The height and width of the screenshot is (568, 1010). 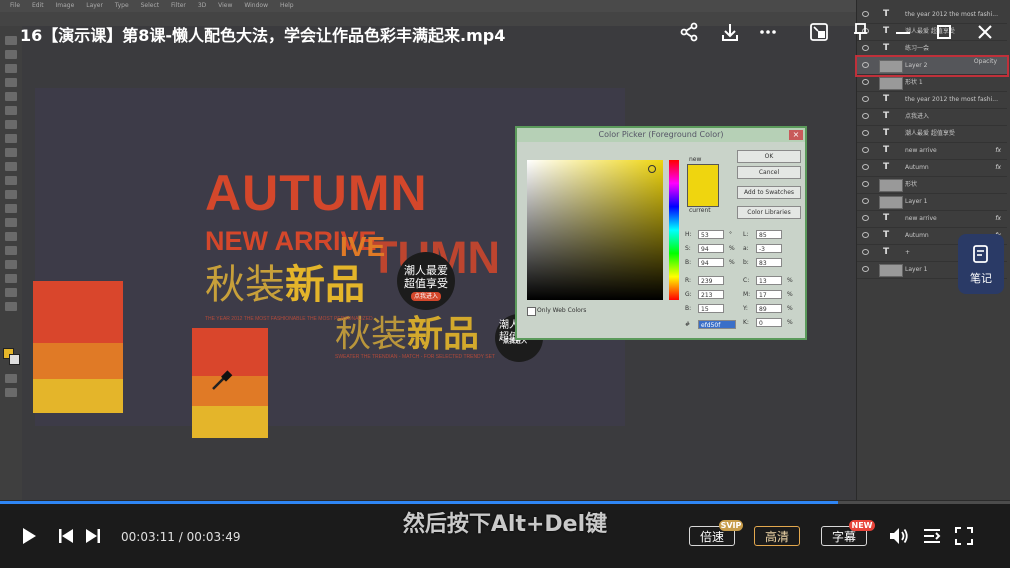 I want to click on field-label: G:, so click(x=688, y=294).